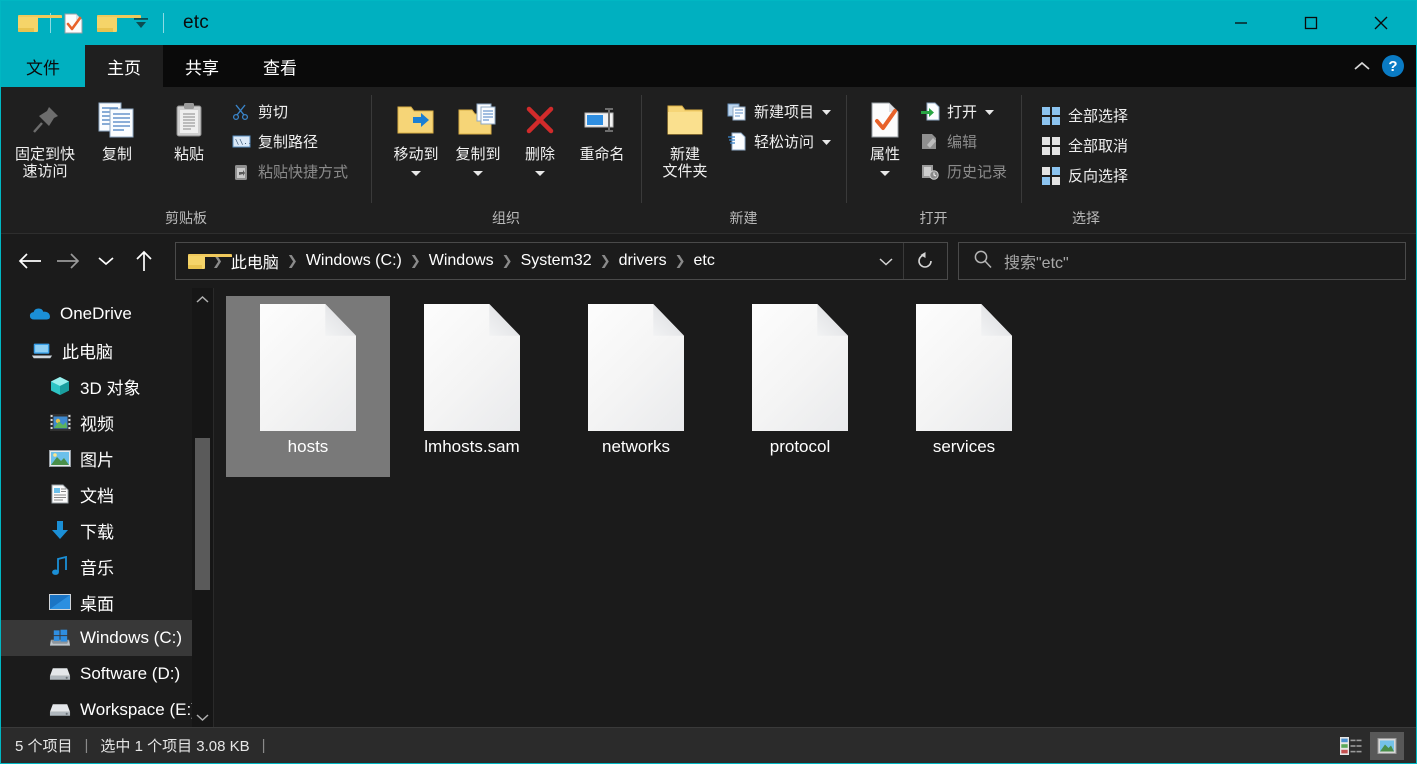 The image size is (1417, 764). I want to click on paste-shortcut-icon, so click(241, 172).